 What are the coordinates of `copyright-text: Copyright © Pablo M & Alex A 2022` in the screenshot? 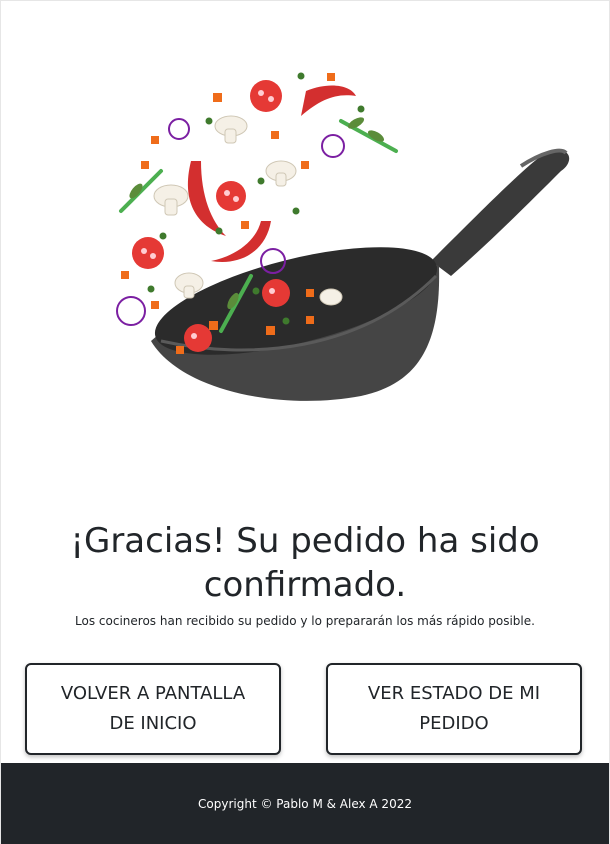 It's located at (305, 804).